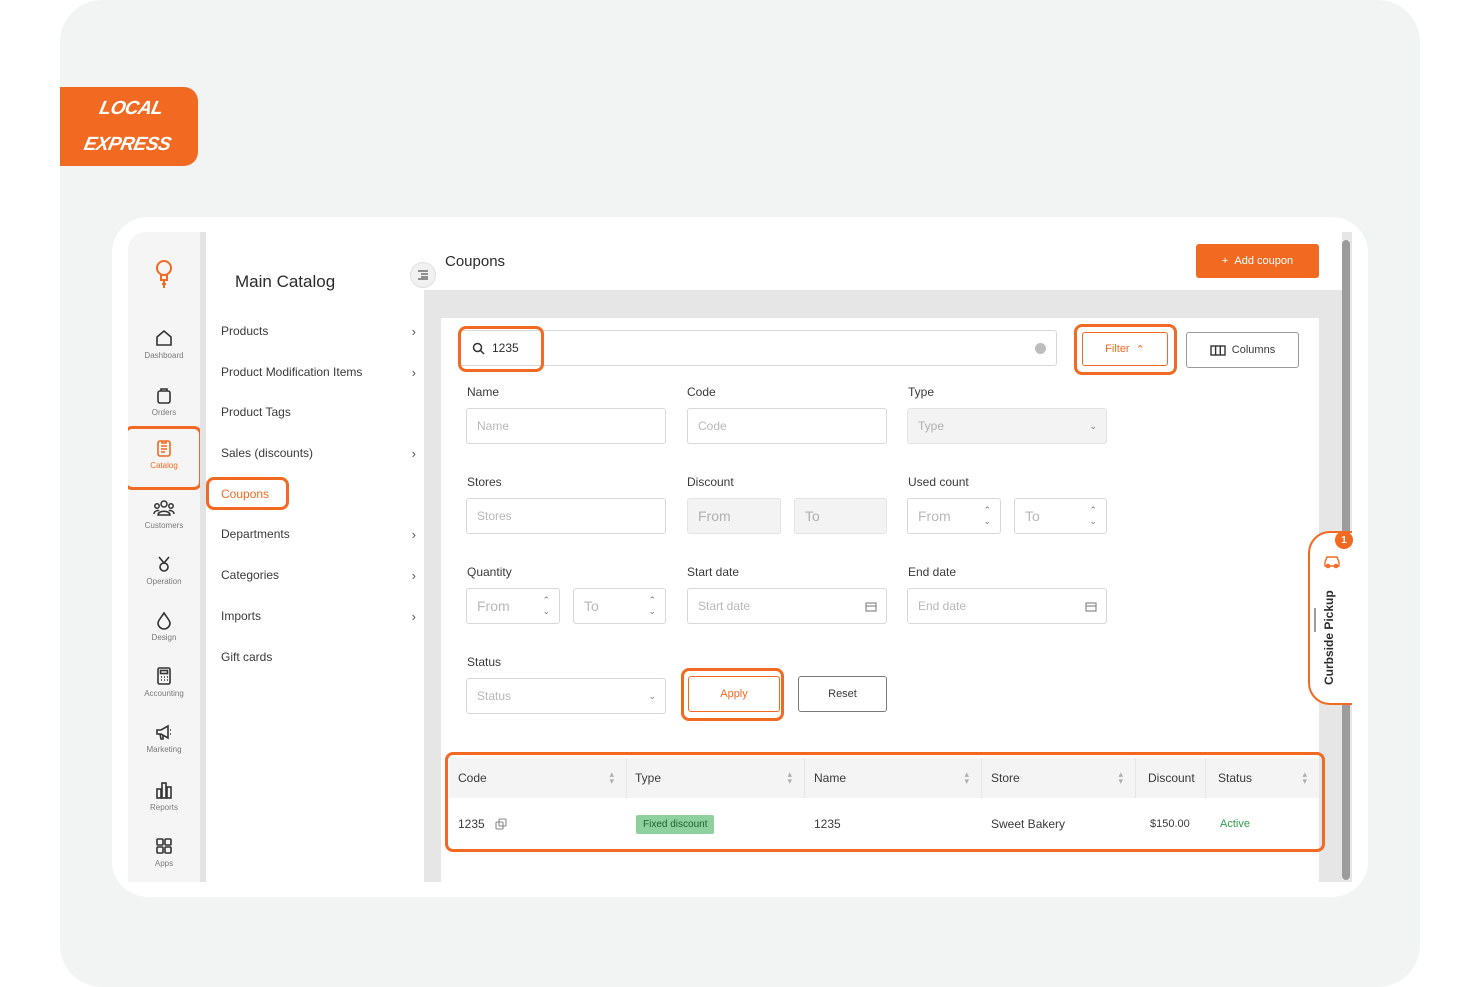  What do you see at coordinates (954, 516) in the screenshot?
I see `used-count-from-stepper: From ⌃ ⌄` at bounding box center [954, 516].